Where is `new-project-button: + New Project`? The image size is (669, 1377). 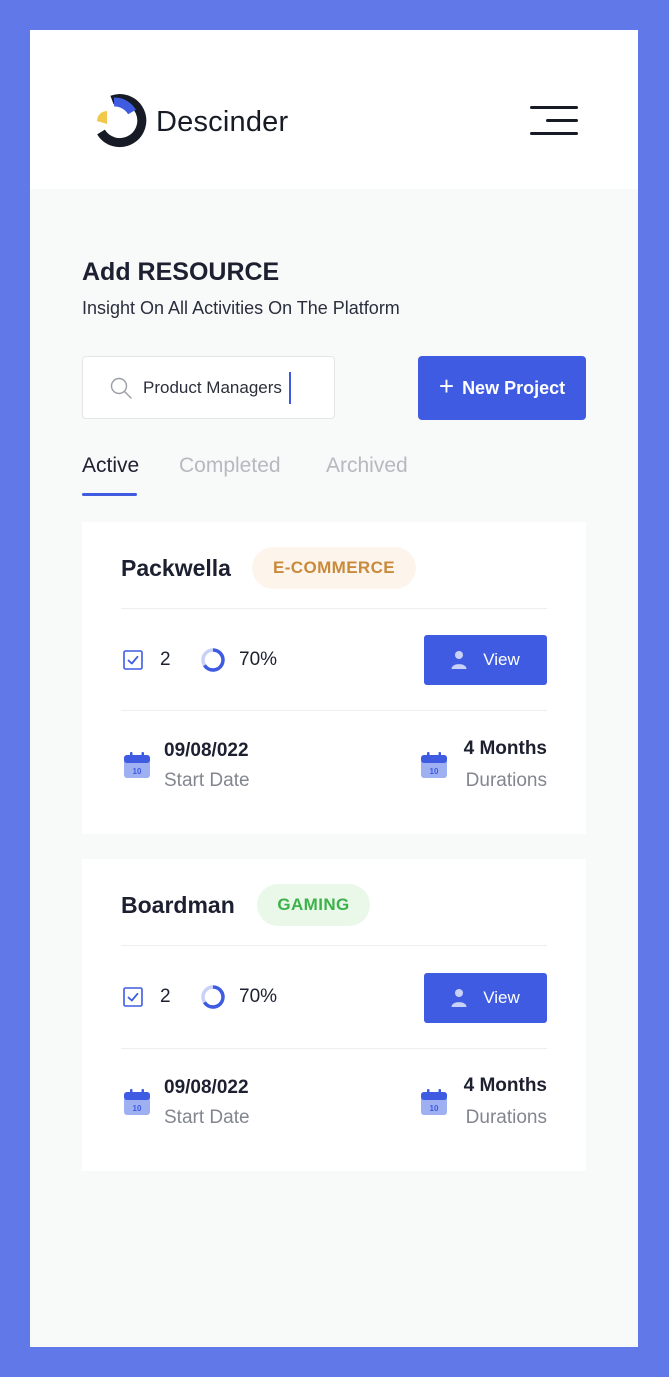 new-project-button: + New Project is located at coordinates (502, 388).